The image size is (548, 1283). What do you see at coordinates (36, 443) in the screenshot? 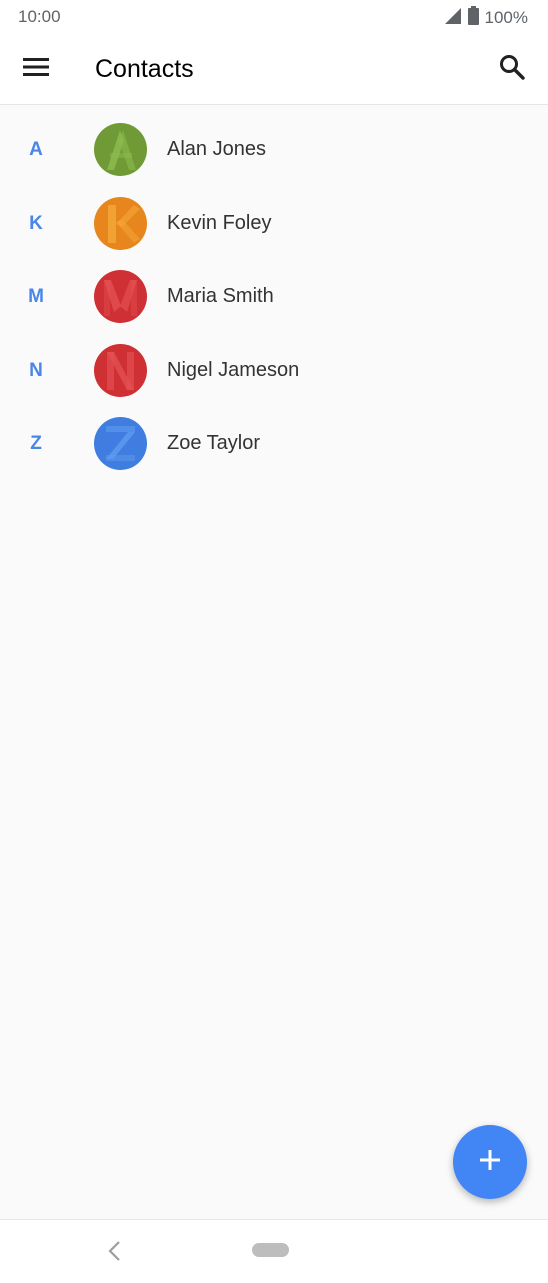
I see `index-letter: Z` at bounding box center [36, 443].